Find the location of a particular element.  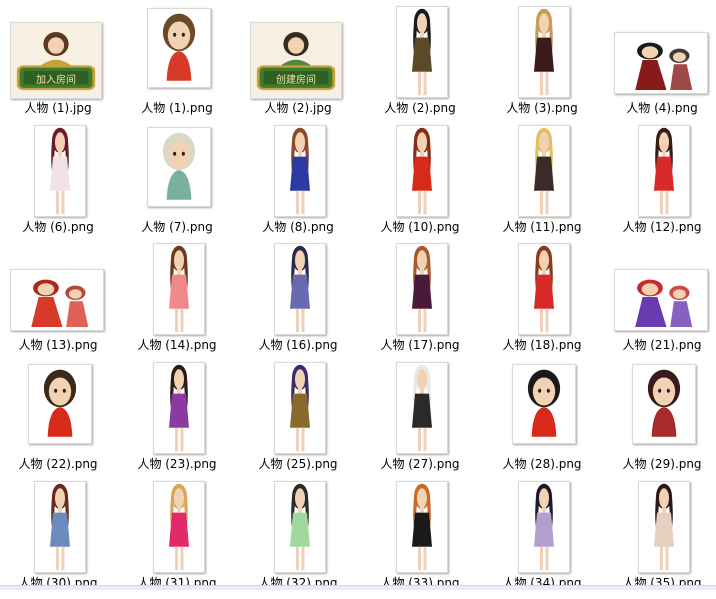

file-item: 人物 (23).png is located at coordinates (177, 420).